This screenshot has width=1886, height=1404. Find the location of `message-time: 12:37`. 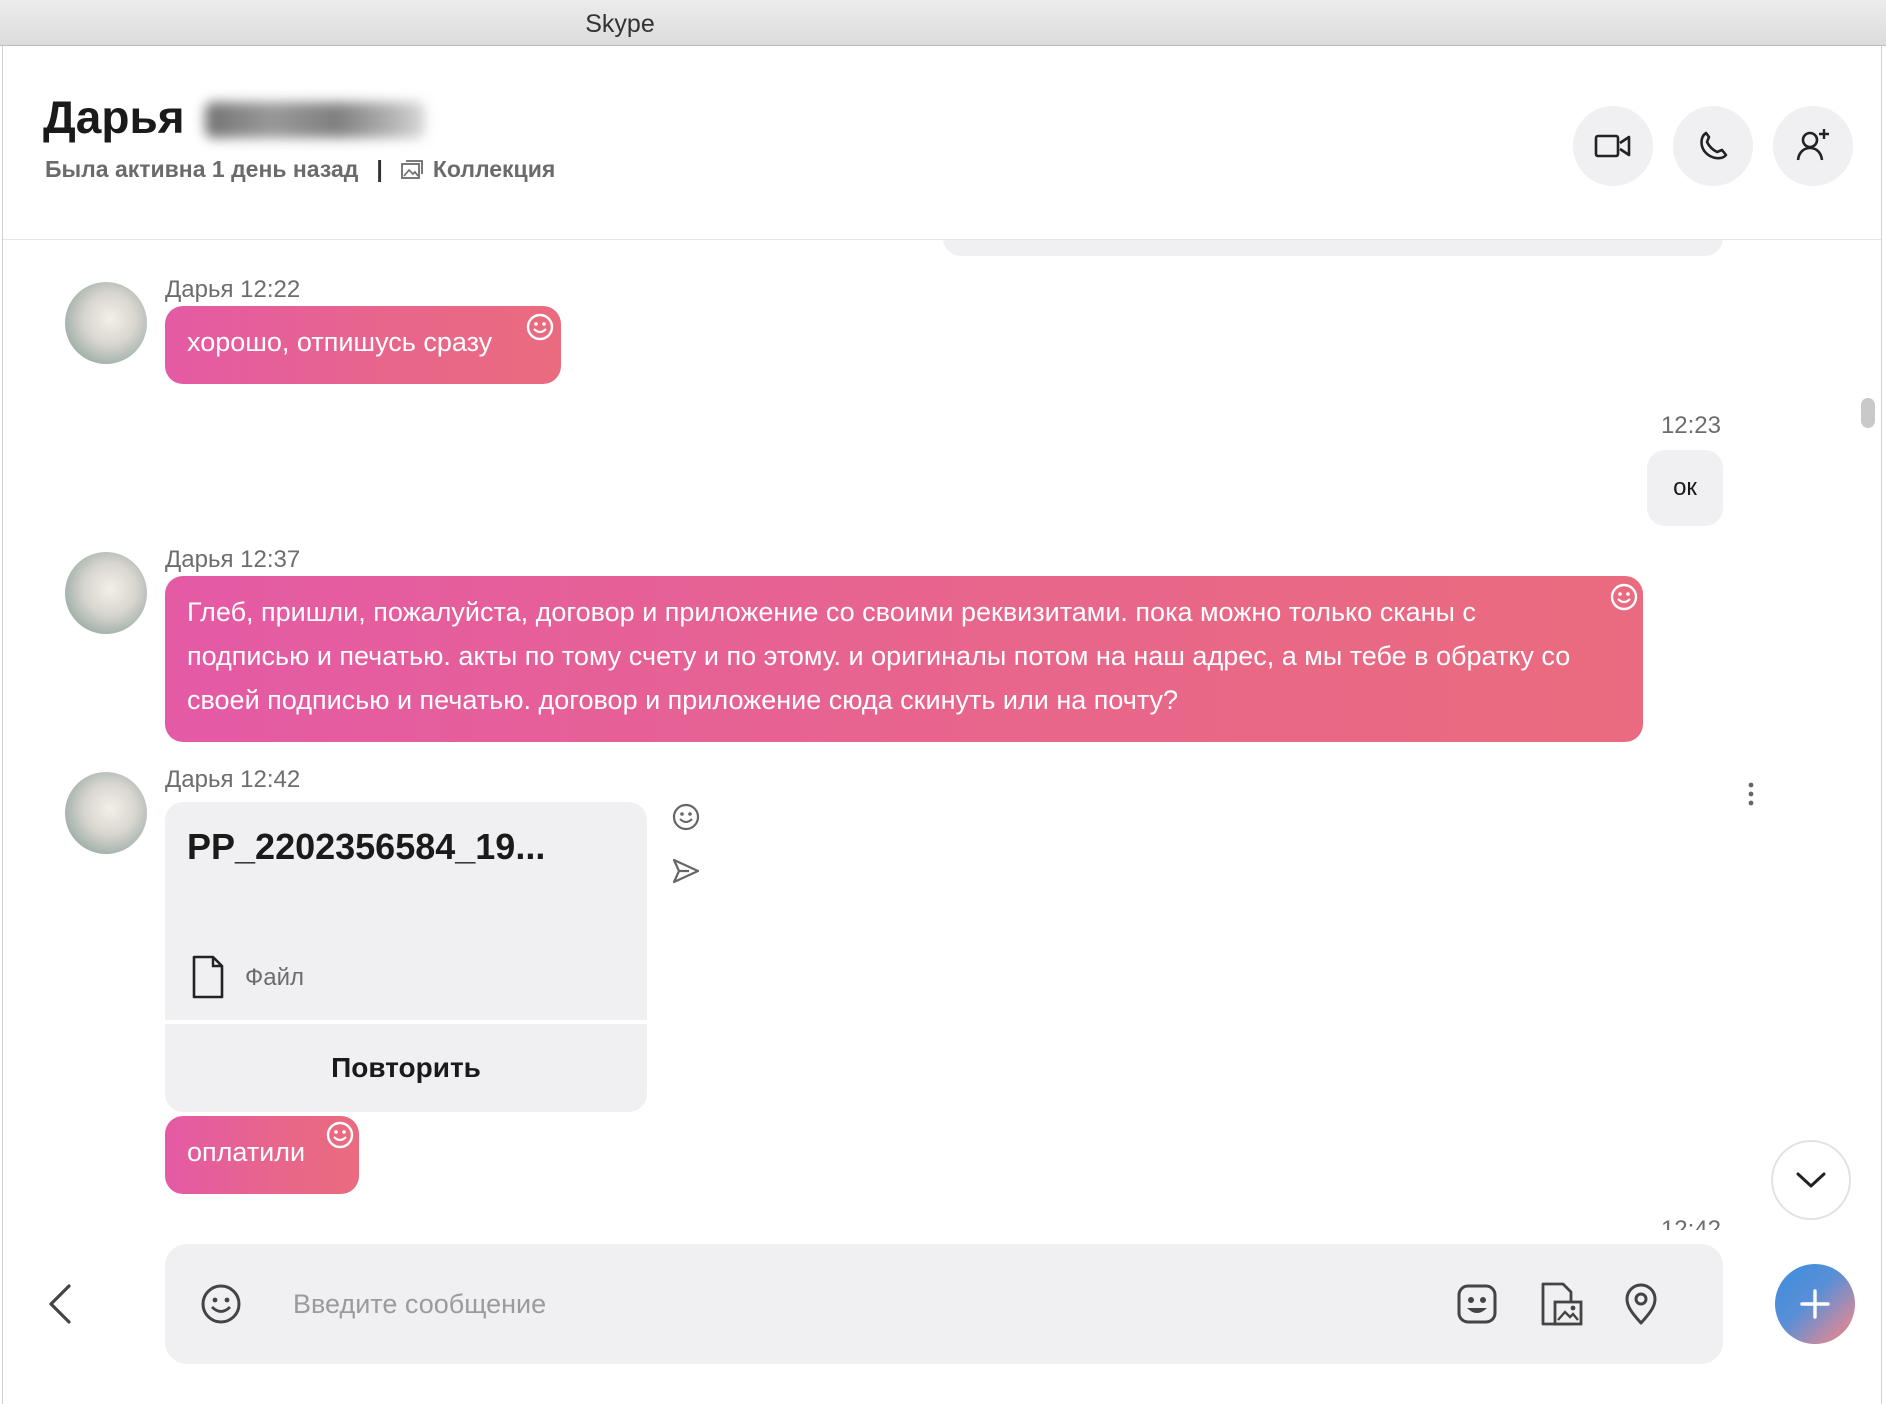

message-time: 12:37 is located at coordinates (270, 559).